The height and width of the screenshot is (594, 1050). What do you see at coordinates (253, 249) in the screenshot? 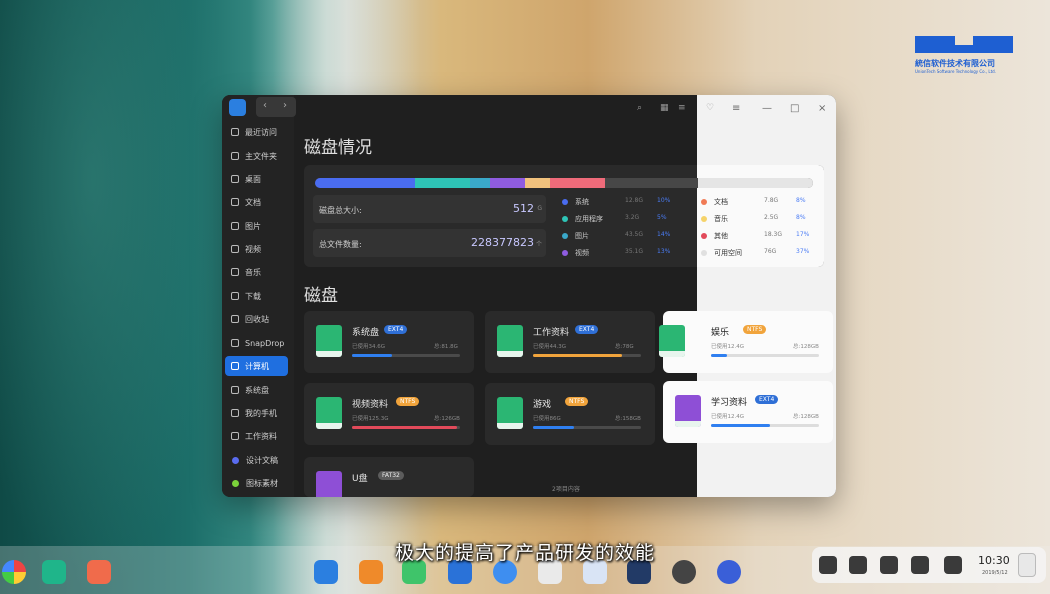
I see `sidebar-item-label: 视频` at bounding box center [253, 249].